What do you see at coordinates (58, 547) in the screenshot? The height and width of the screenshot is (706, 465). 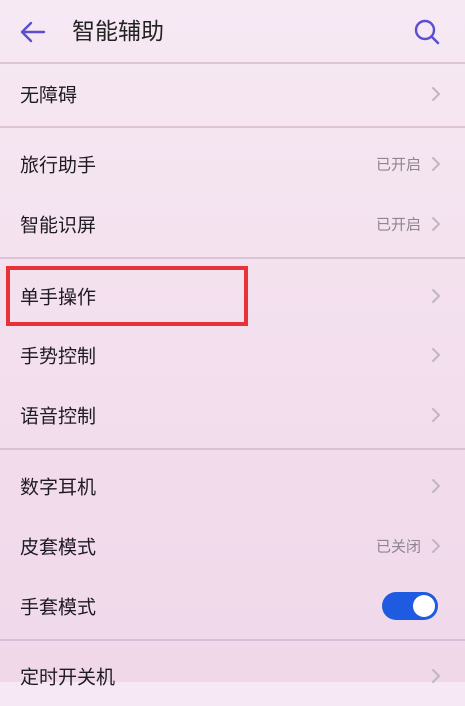 I see `list-item-label: 皮套模式` at bounding box center [58, 547].